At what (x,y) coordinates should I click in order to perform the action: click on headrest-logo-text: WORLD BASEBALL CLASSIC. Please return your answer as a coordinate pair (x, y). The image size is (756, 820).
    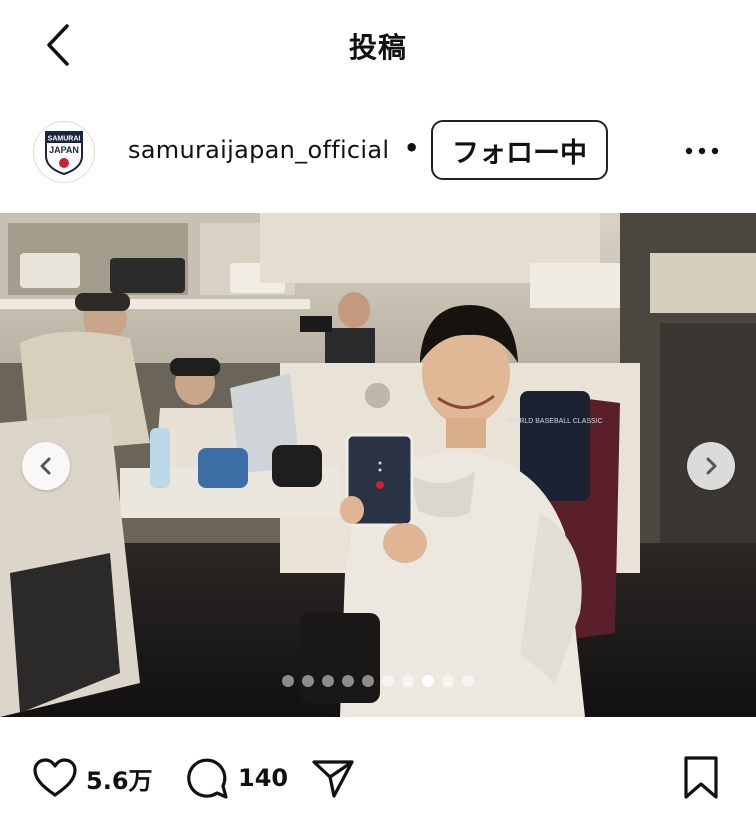
    Looking at the image, I should click on (554, 421).